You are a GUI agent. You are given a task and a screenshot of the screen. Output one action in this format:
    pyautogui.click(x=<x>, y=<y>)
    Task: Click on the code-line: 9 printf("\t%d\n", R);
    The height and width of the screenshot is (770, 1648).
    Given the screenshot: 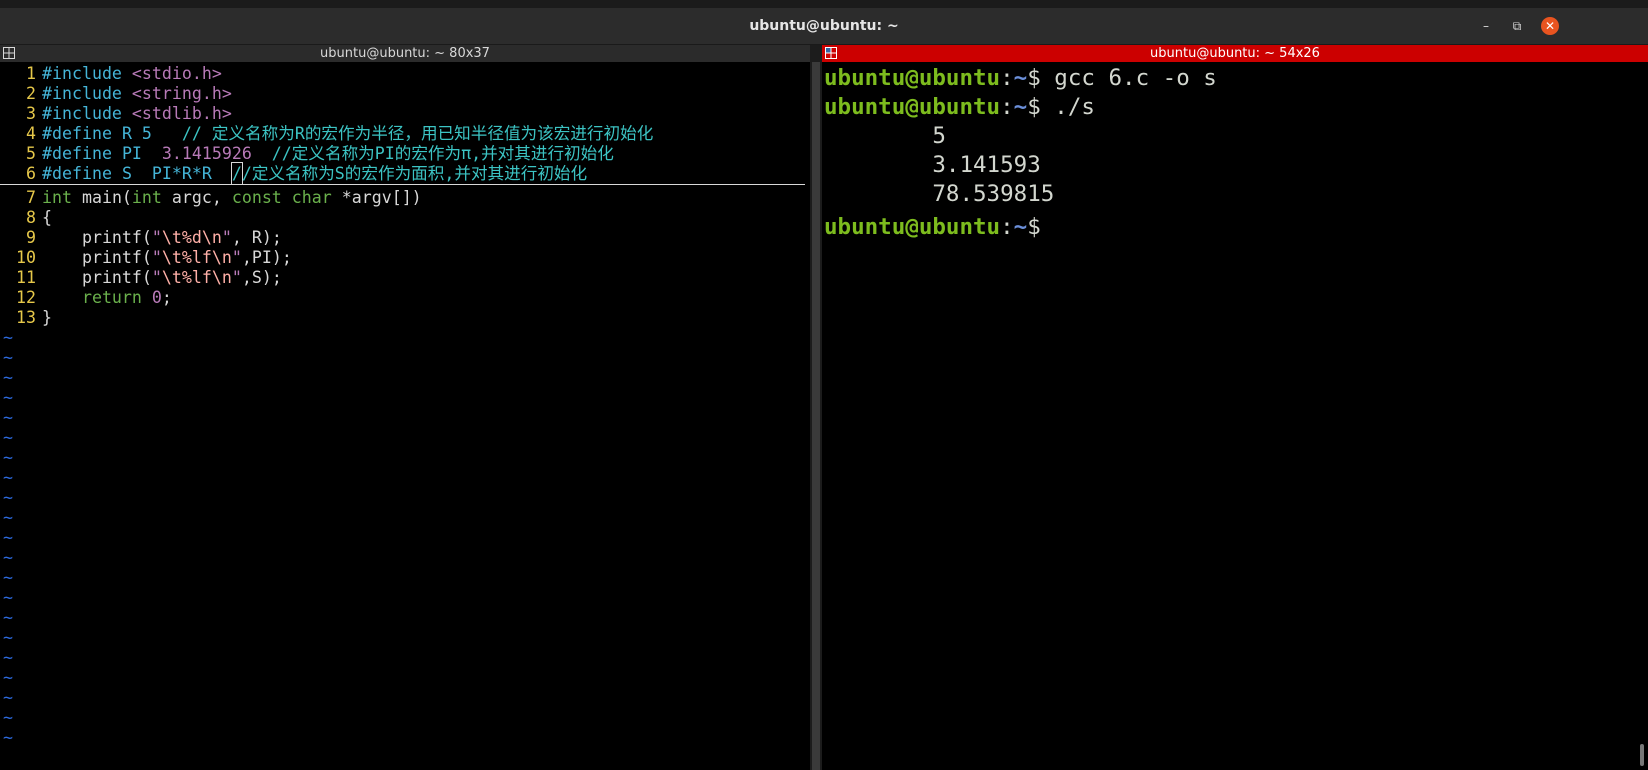 What is the action you would take?
    pyautogui.click(x=141, y=237)
    